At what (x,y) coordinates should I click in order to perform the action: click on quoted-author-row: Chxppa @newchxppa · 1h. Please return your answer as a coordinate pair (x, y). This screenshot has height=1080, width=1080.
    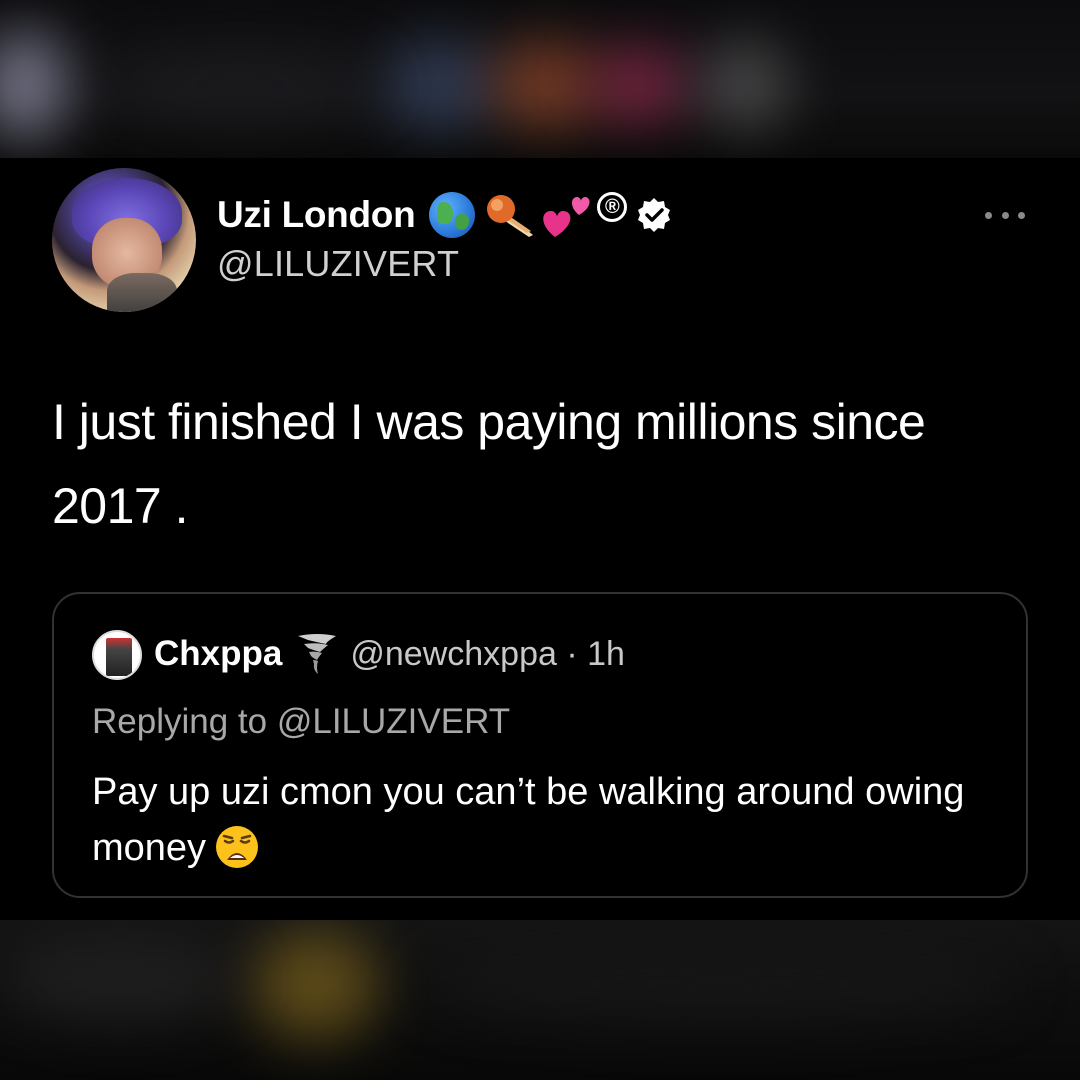
    Looking at the image, I should click on (389, 654).